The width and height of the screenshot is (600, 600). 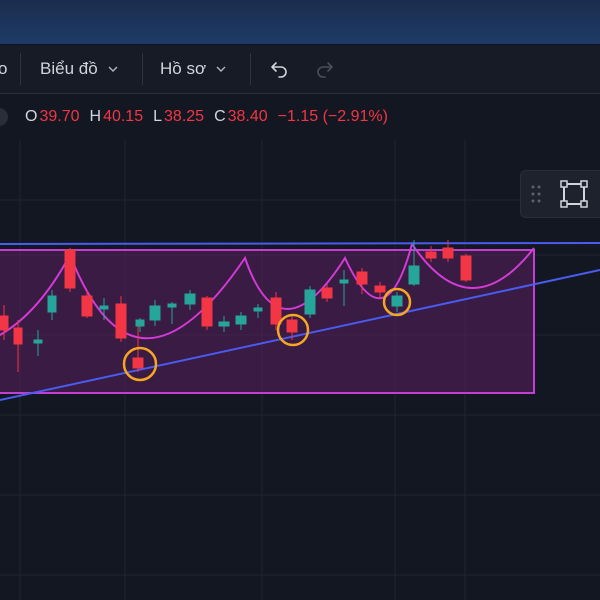 What do you see at coordinates (184, 116) in the screenshot?
I see `low-value: 38.25` at bounding box center [184, 116].